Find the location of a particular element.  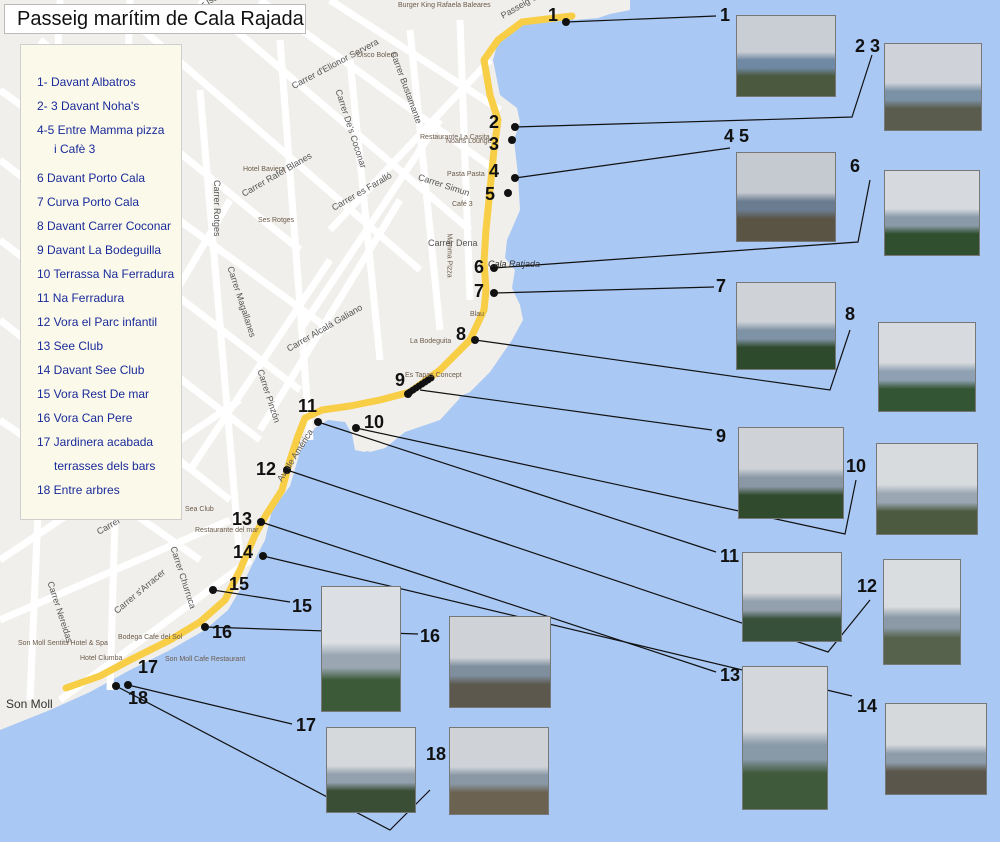

legend-item: 18 Entre arbres is located at coordinates (78, 490).